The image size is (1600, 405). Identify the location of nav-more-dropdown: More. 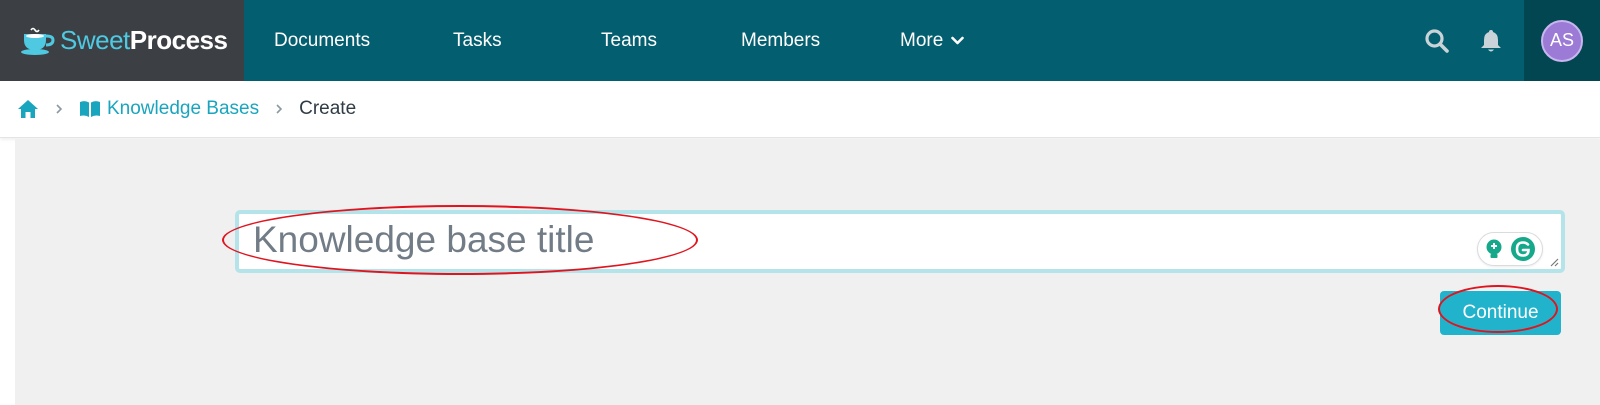
(932, 40).